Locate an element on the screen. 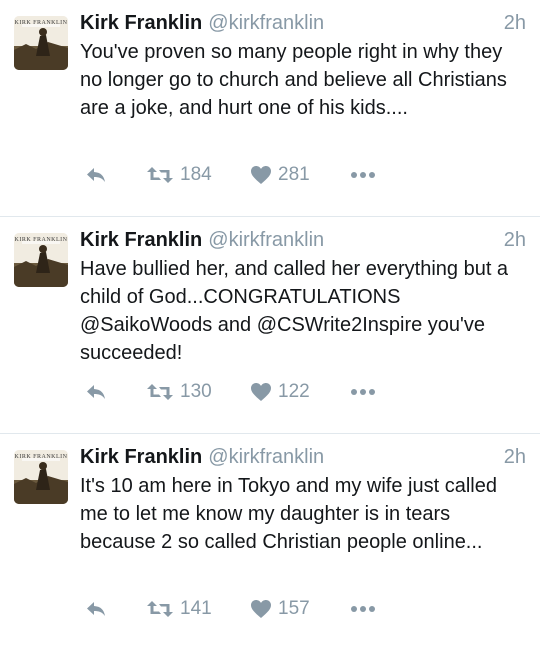 This screenshot has width=540, height=651. like-button: 281 is located at coordinates (280, 175).